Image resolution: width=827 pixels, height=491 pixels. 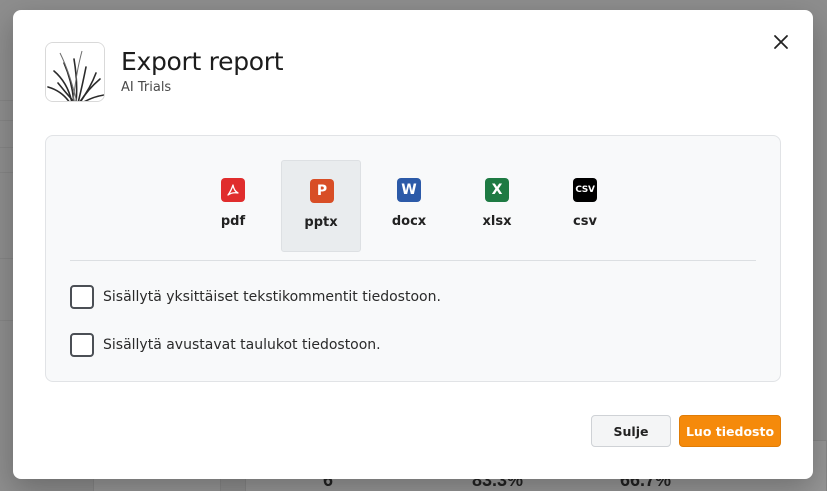 What do you see at coordinates (585, 190) in the screenshot?
I see `csv-icon: CSV` at bounding box center [585, 190].